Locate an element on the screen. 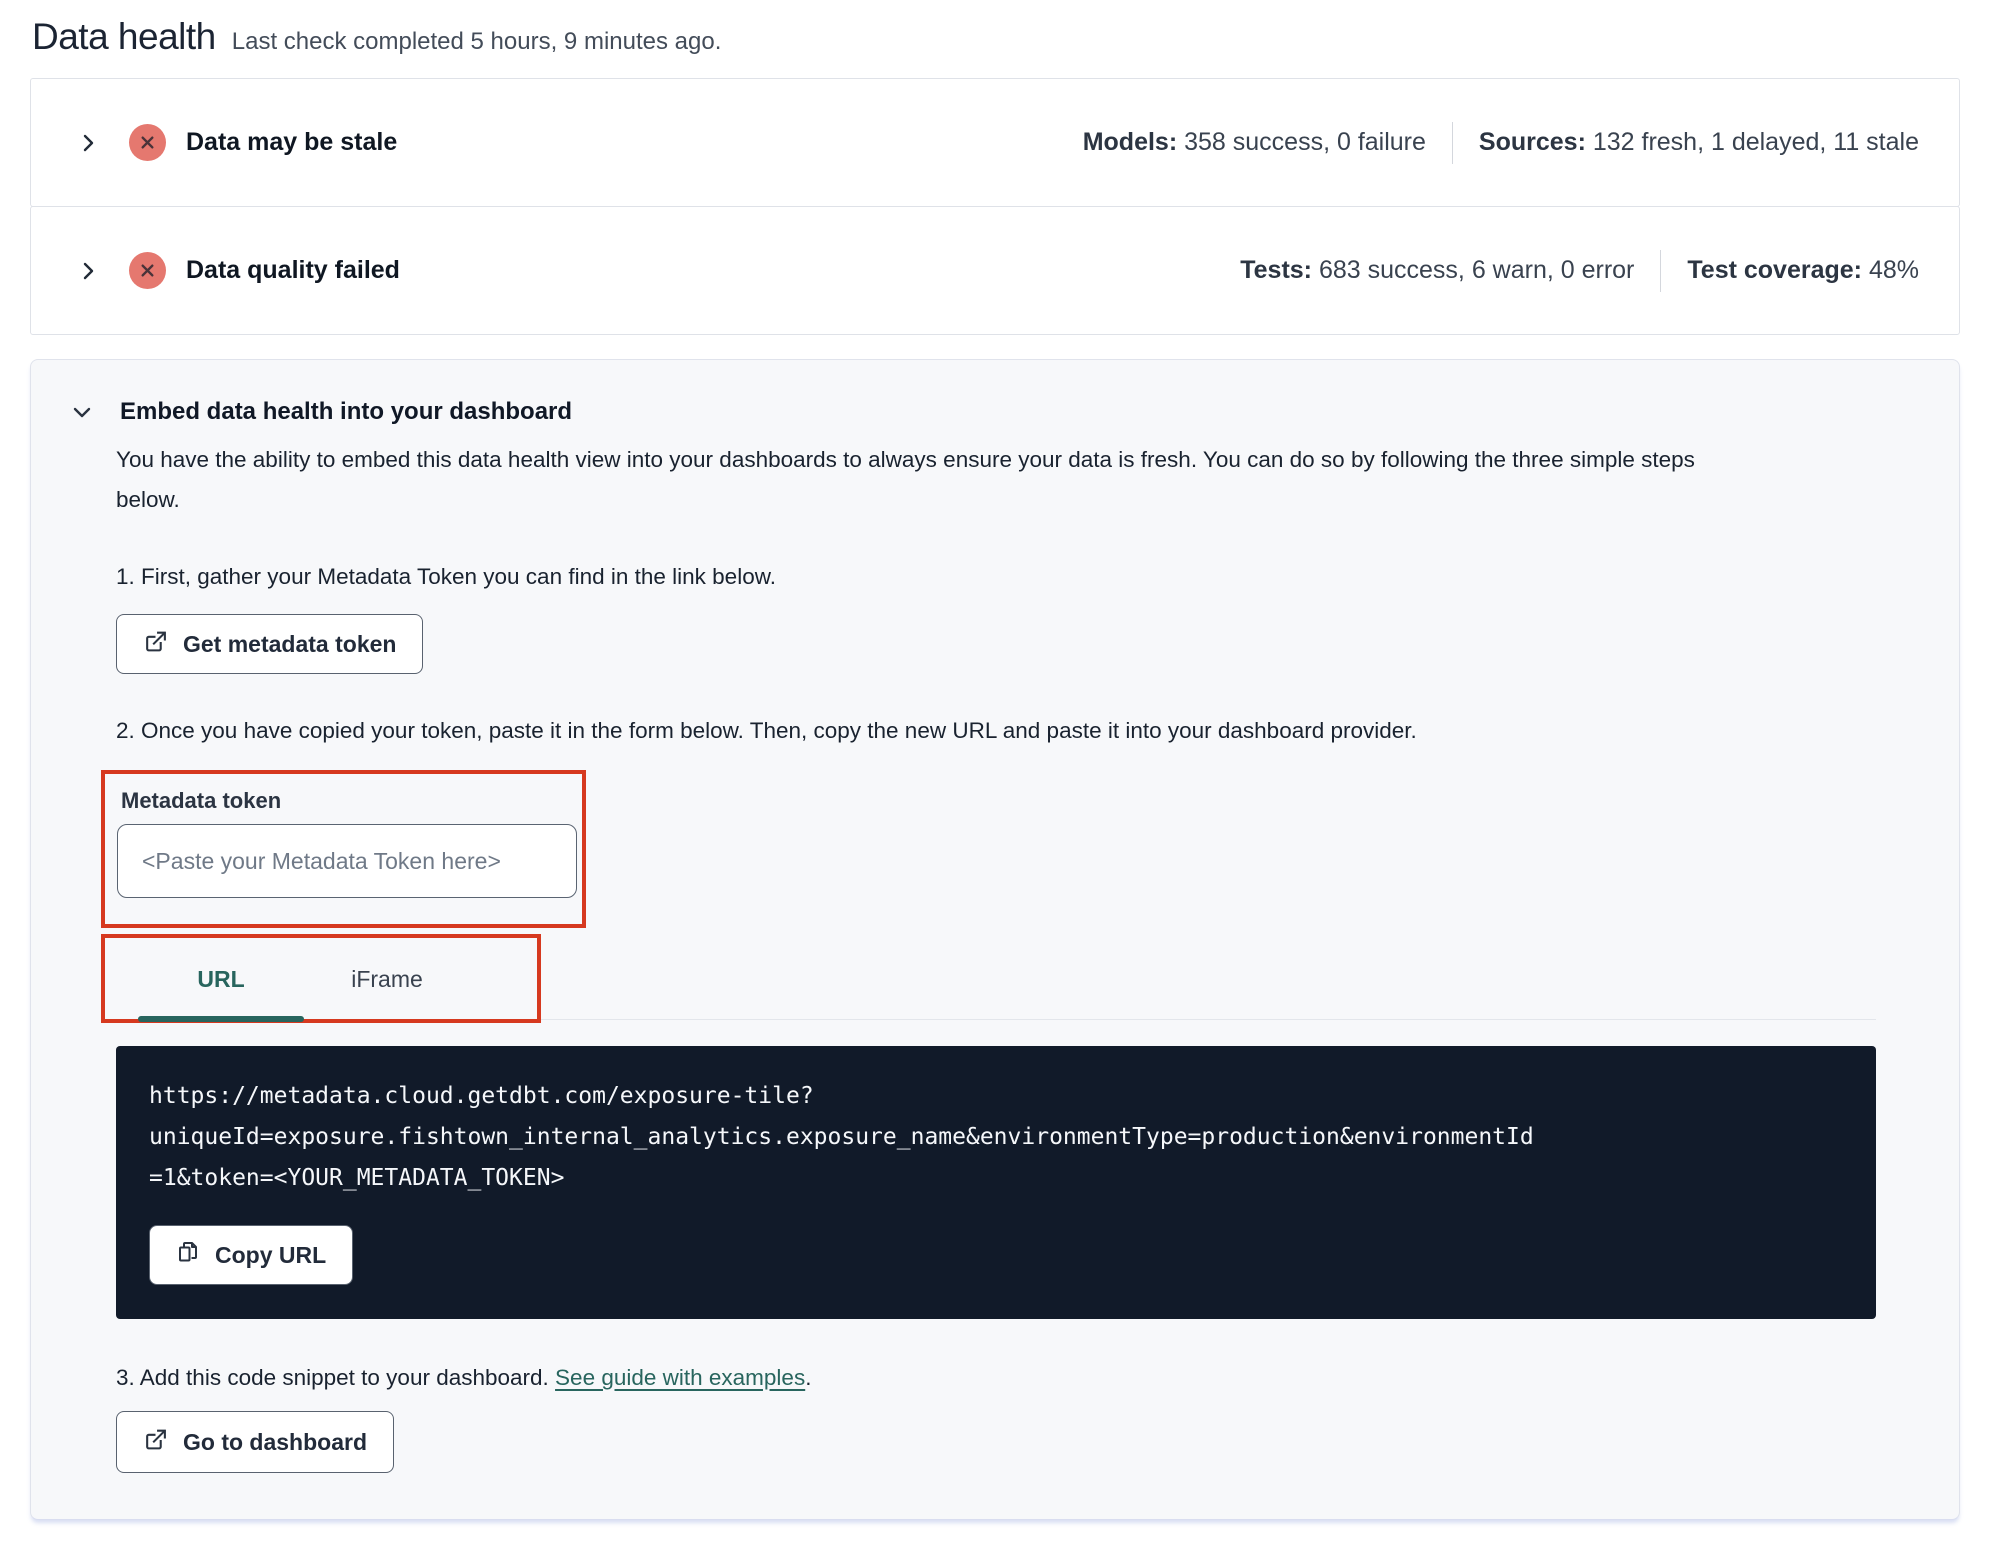  tests-stat: Tests: 683 success, 6 warn, 0 error is located at coordinates (1437, 270).